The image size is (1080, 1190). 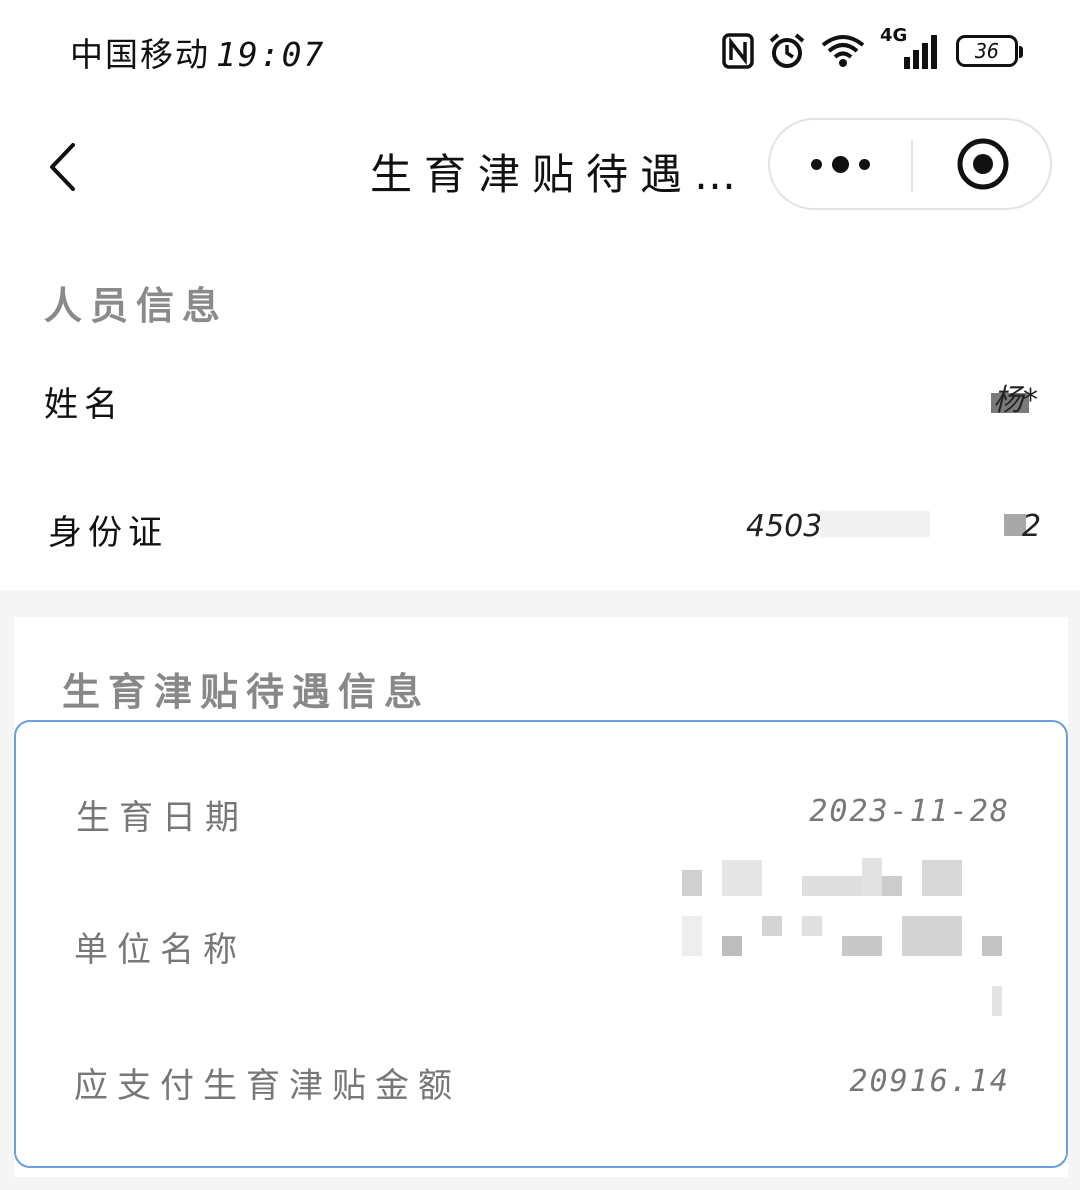 I want to click on person-info-title: 人员信息, so click(x=136, y=306).